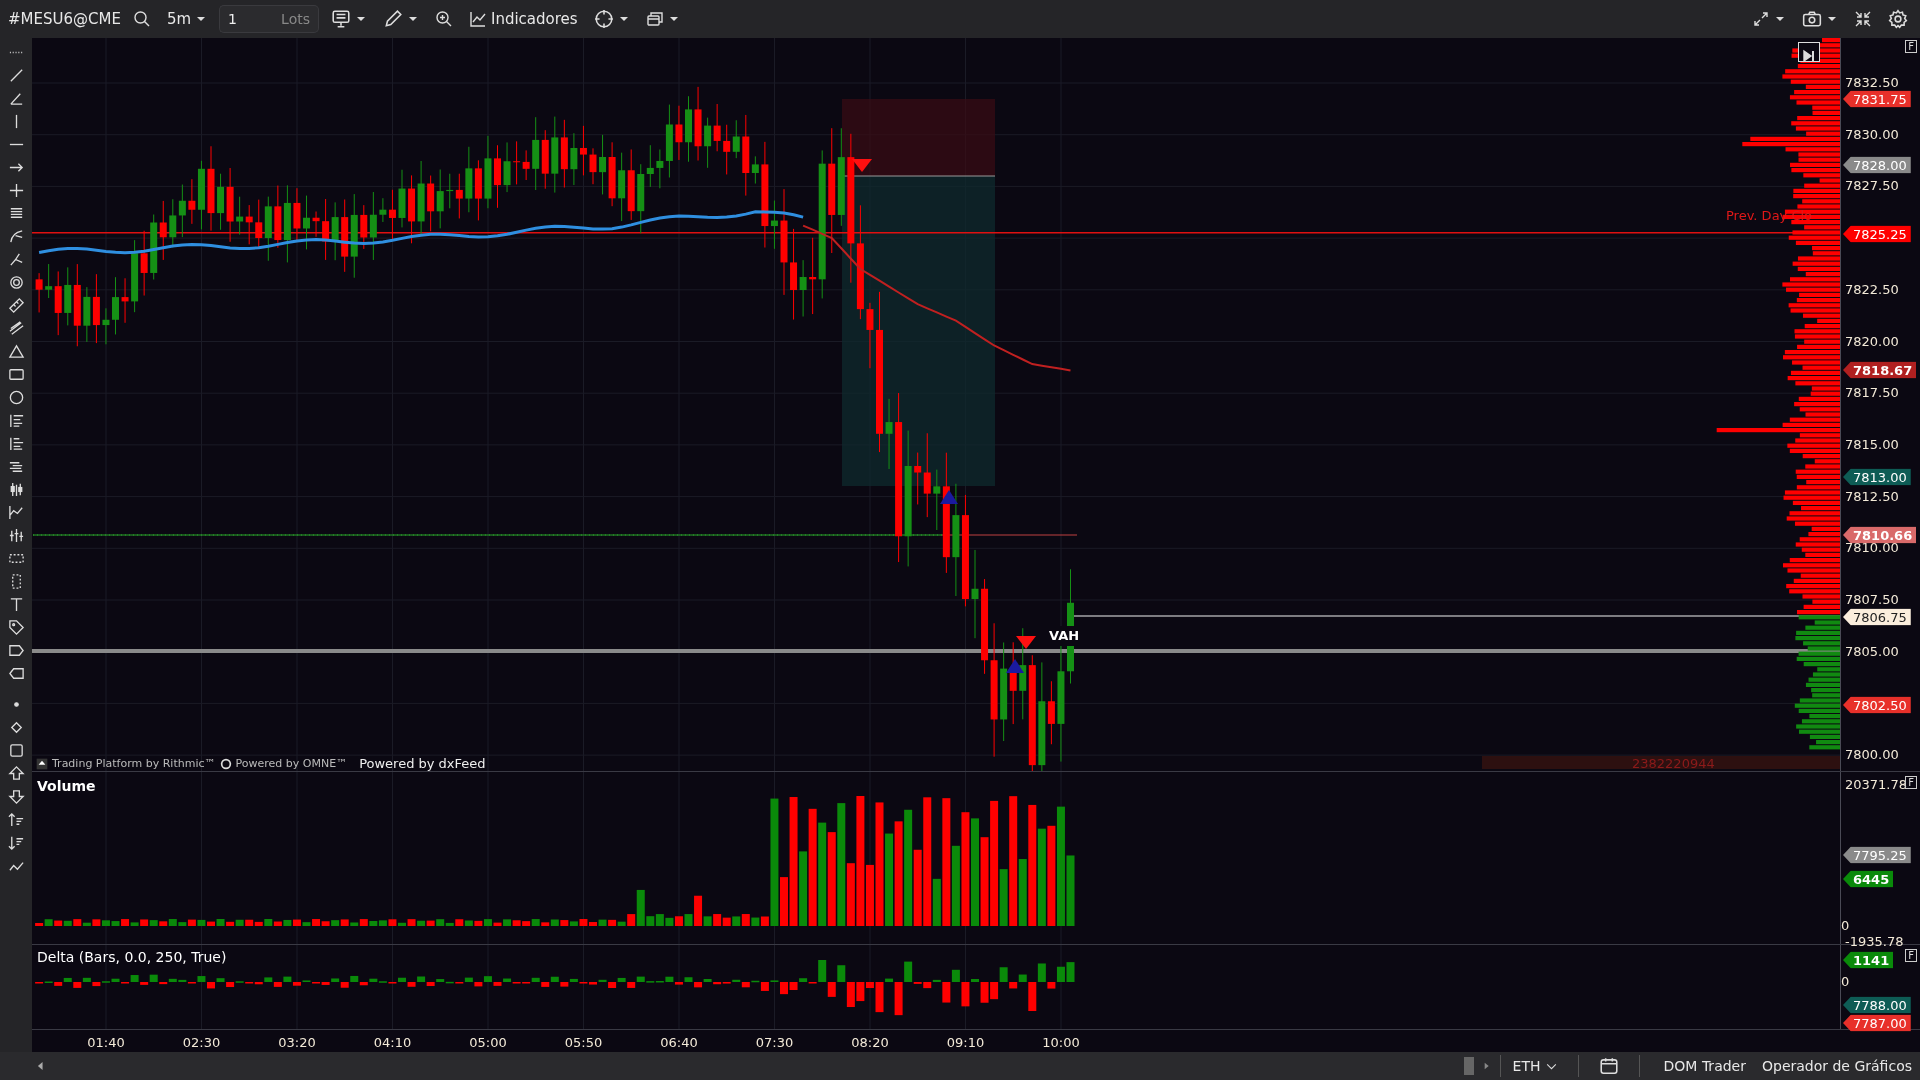 The width and height of the screenshot is (1920, 1080). What do you see at coordinates (422, 763) in the screenshot?
I see `credit-text: Powered by dxFeed` at bounding box center [422, 763].